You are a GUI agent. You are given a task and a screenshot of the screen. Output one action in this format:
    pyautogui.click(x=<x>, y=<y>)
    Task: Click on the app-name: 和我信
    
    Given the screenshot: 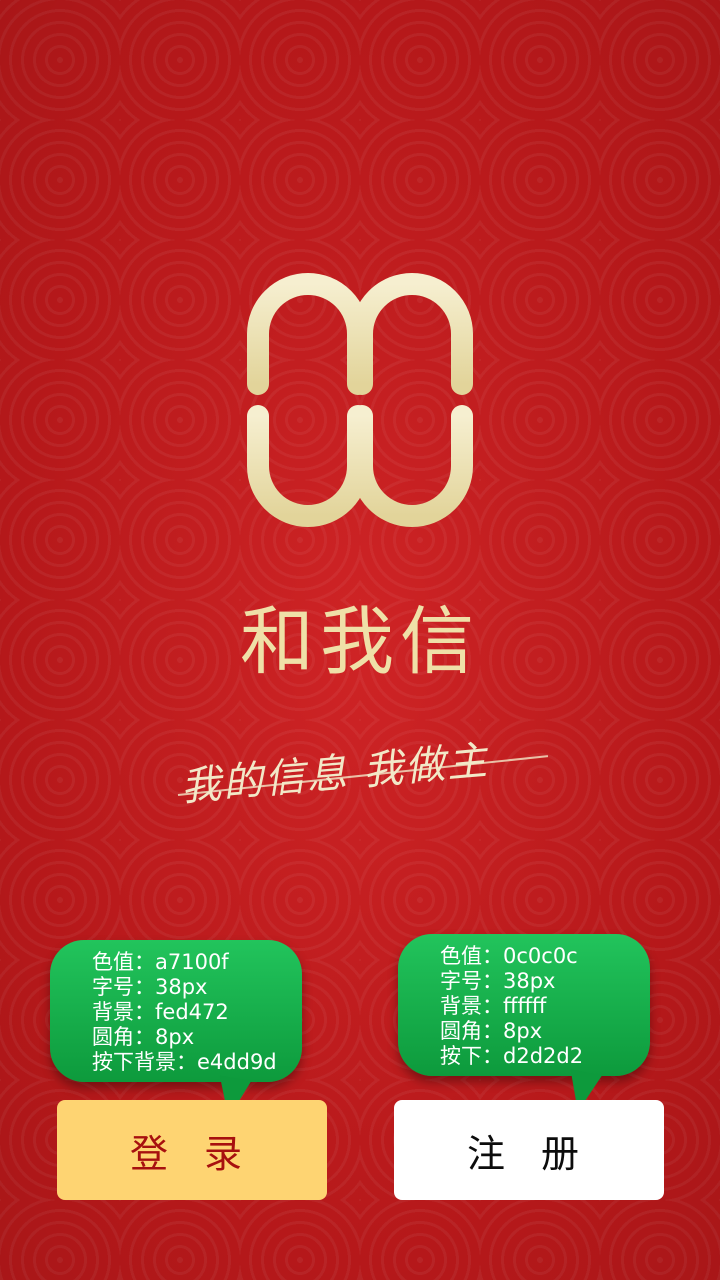 What is the action you would take?
    pyautogui.click(x=360, y=642)
    